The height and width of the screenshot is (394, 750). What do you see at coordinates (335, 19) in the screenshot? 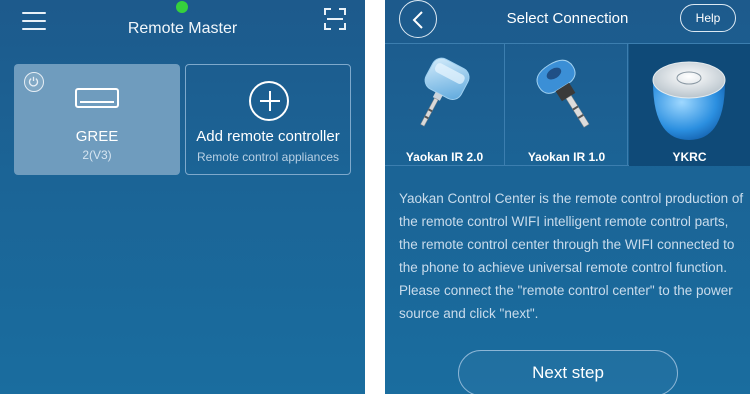
I see `scan-icon` at bounding box center [335, 19].